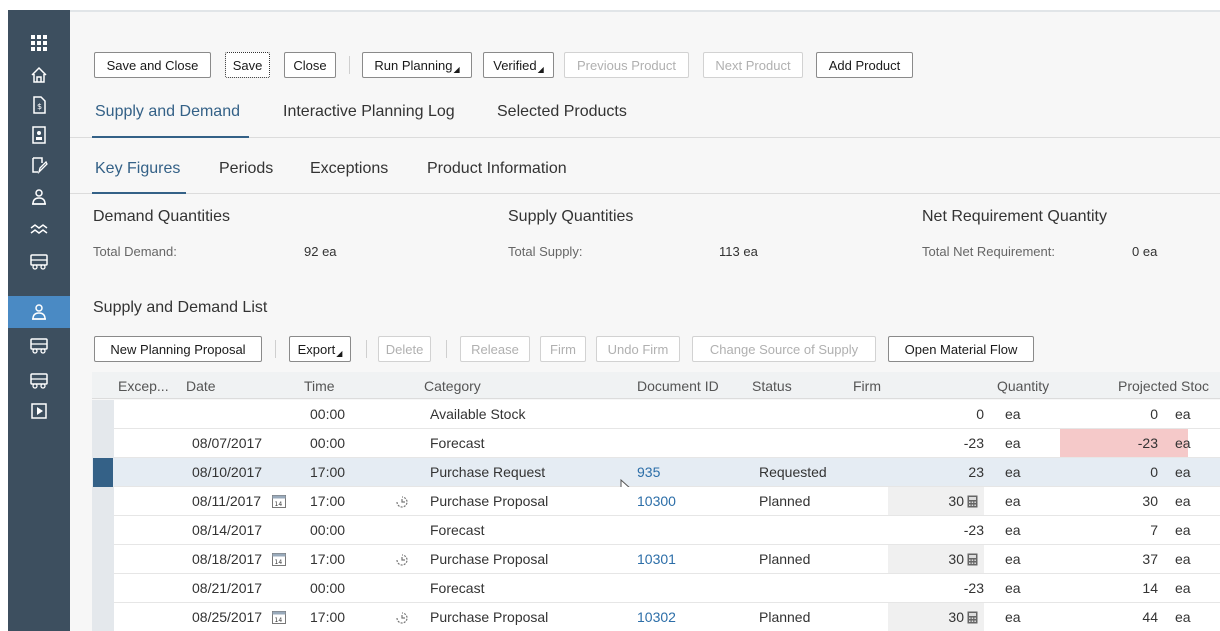 Image resolution: width=1220 pixels, height=631 pixels. I want to click on supply-quantities-title: Supply Quantities, so click(571, 216).